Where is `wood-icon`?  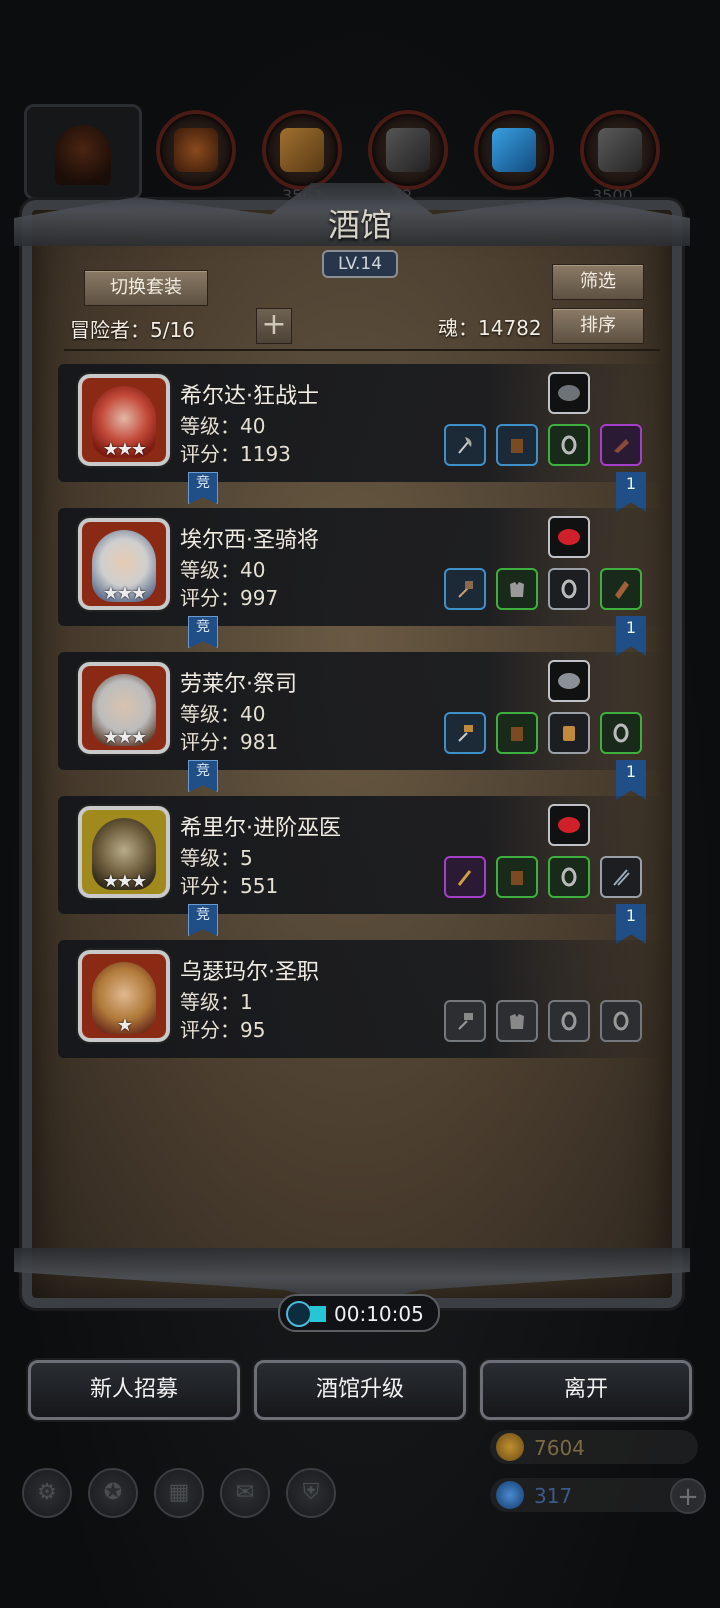 wood-icon is located at coordinates (302, 150).